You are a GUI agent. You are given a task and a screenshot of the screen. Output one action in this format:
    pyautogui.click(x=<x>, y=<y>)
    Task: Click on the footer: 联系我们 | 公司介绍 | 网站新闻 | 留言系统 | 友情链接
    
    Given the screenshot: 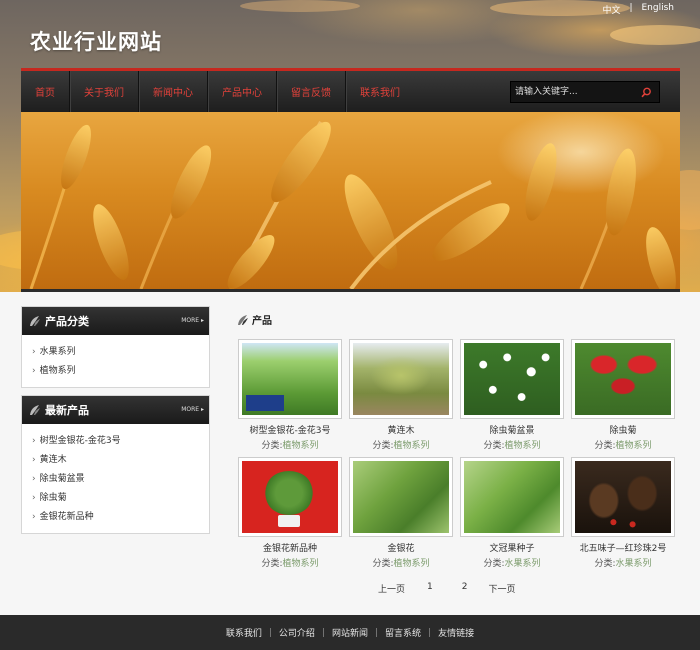 What is the action you would take?
    pyautogui.click(x=350, y=632)
    